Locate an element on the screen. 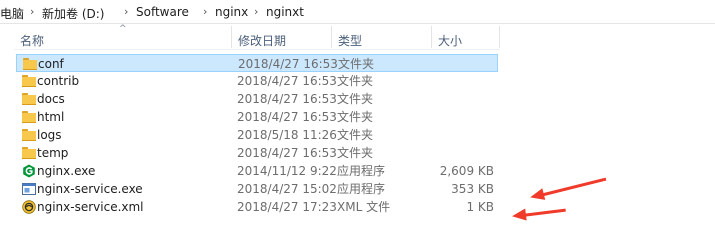 The image size is (715, 246). list-item: contrib 2018/4/27 16:53 文件夹 is located at coordinates (257, 81).